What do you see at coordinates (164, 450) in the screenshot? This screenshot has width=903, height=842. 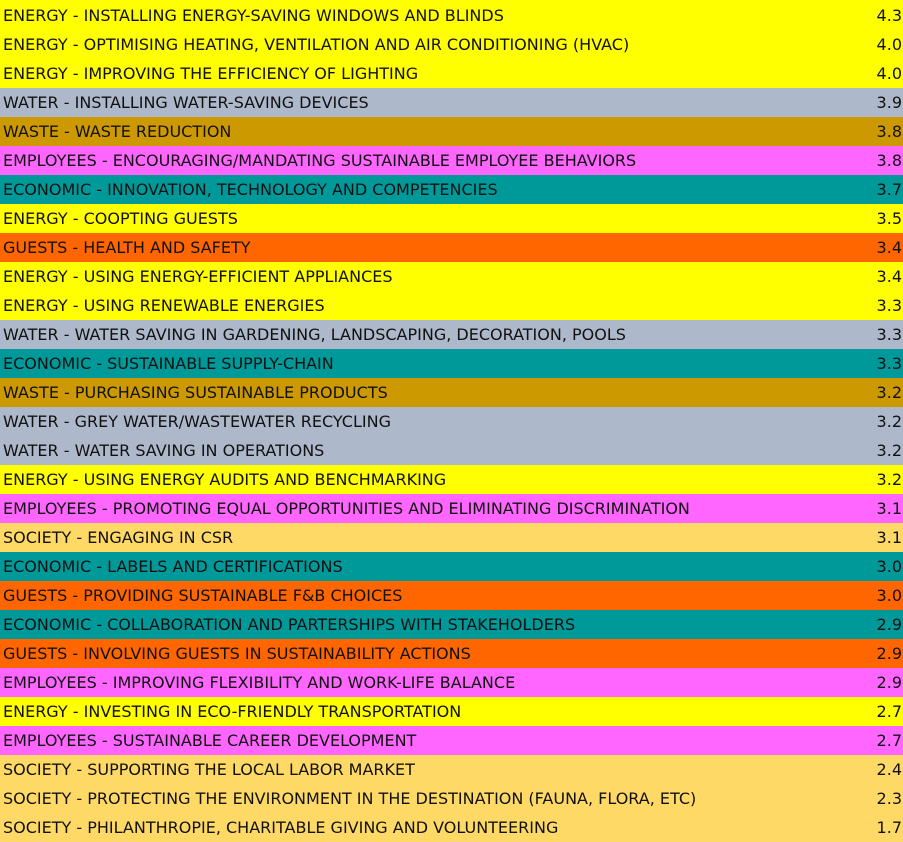 I see `row-label: WATER - WATER SAVING IN OPERATIONS` at bounding box center [164, 450].